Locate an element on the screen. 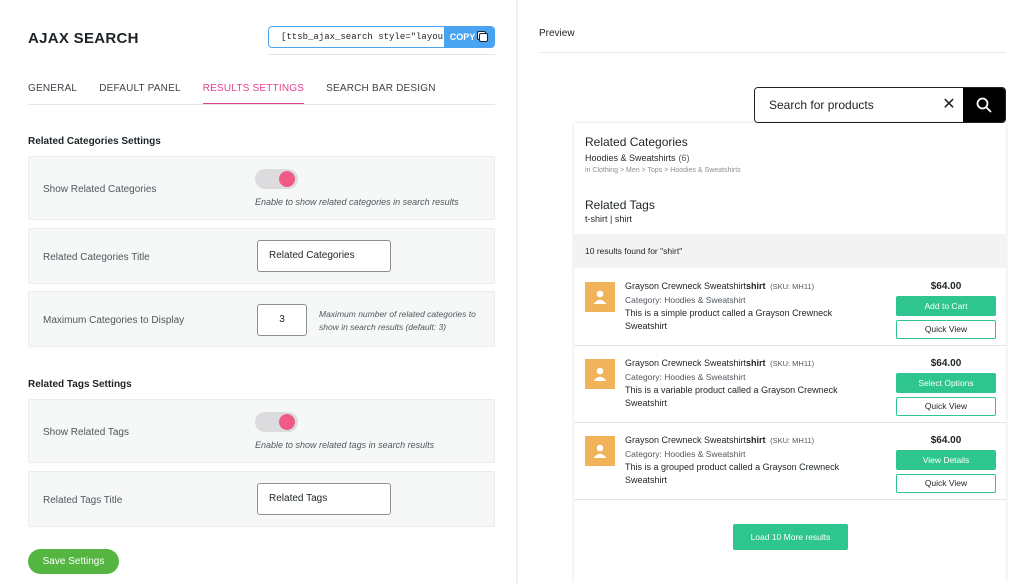 This screenshot has height=583, width=1024. related-tags-heading: Related Tags Settings is located at coordinates (80, 384).